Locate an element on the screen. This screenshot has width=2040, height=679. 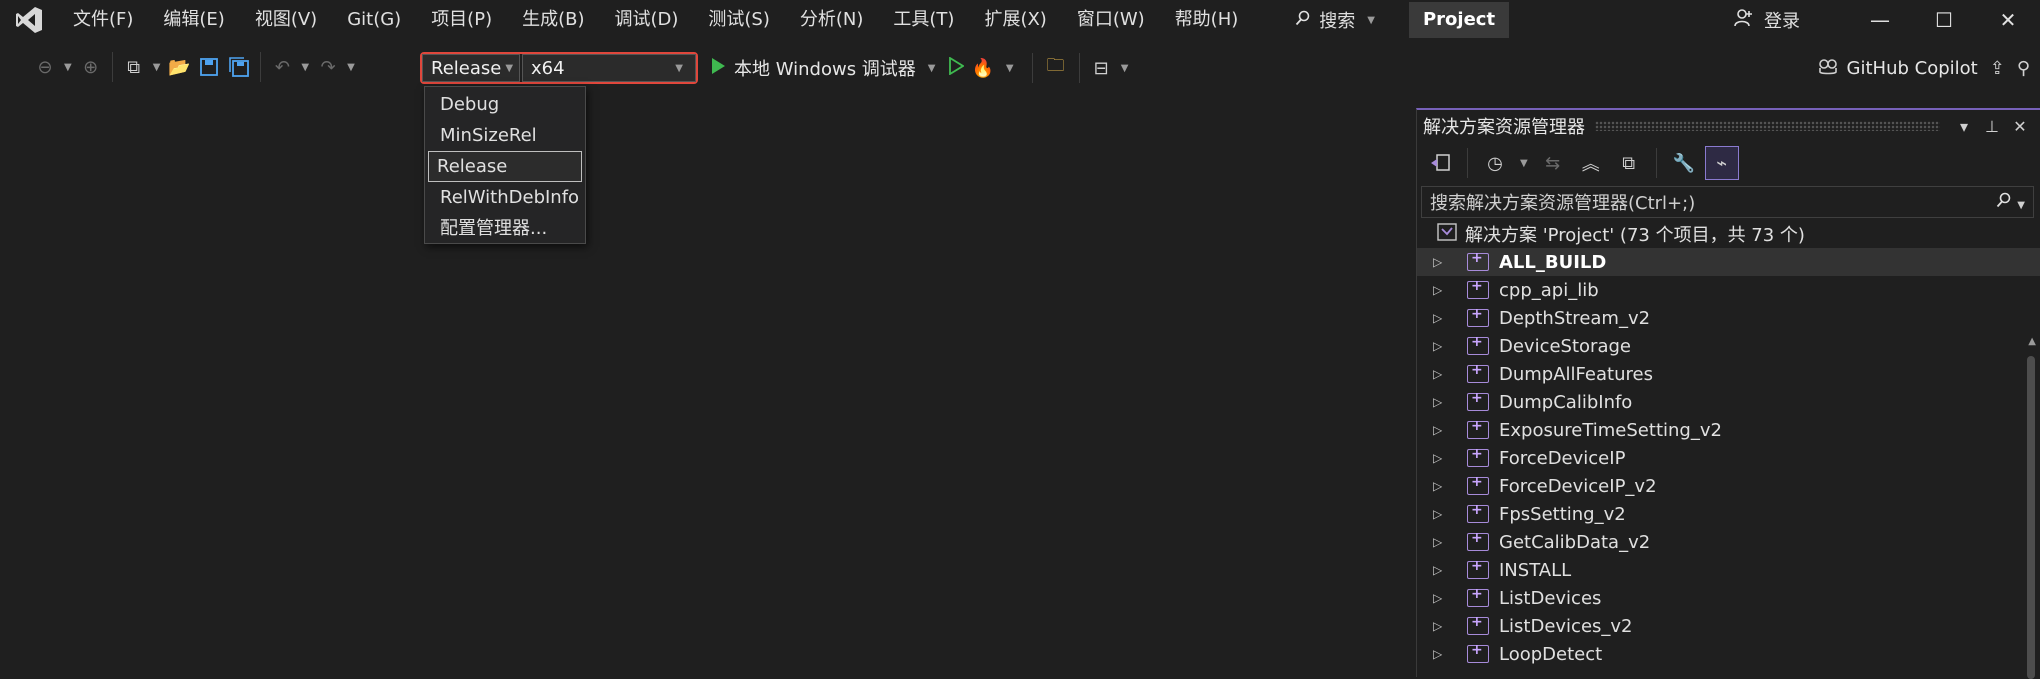
project-label: GetCalibData_v2 is located at coordinates (1575, 542).